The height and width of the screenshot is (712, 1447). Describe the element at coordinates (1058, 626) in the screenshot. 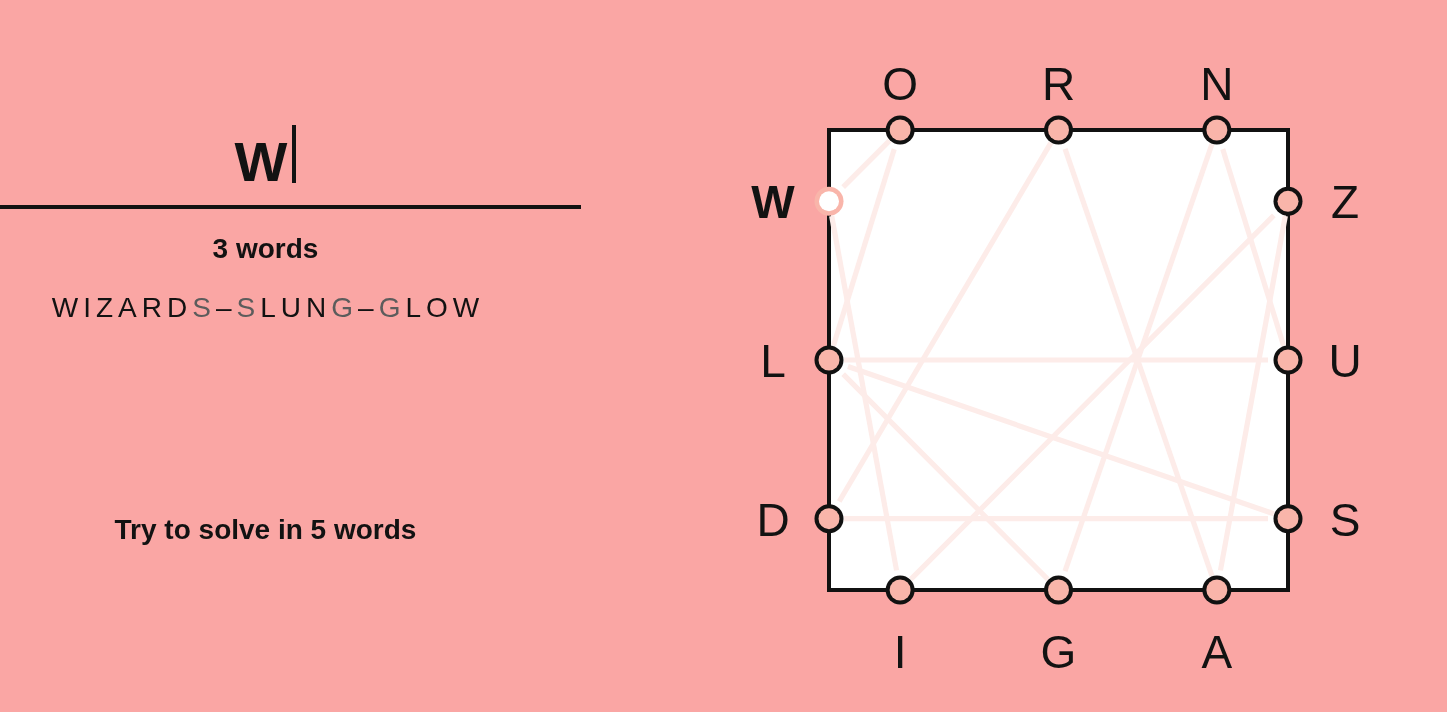

I see `letter-button: G` at that location.